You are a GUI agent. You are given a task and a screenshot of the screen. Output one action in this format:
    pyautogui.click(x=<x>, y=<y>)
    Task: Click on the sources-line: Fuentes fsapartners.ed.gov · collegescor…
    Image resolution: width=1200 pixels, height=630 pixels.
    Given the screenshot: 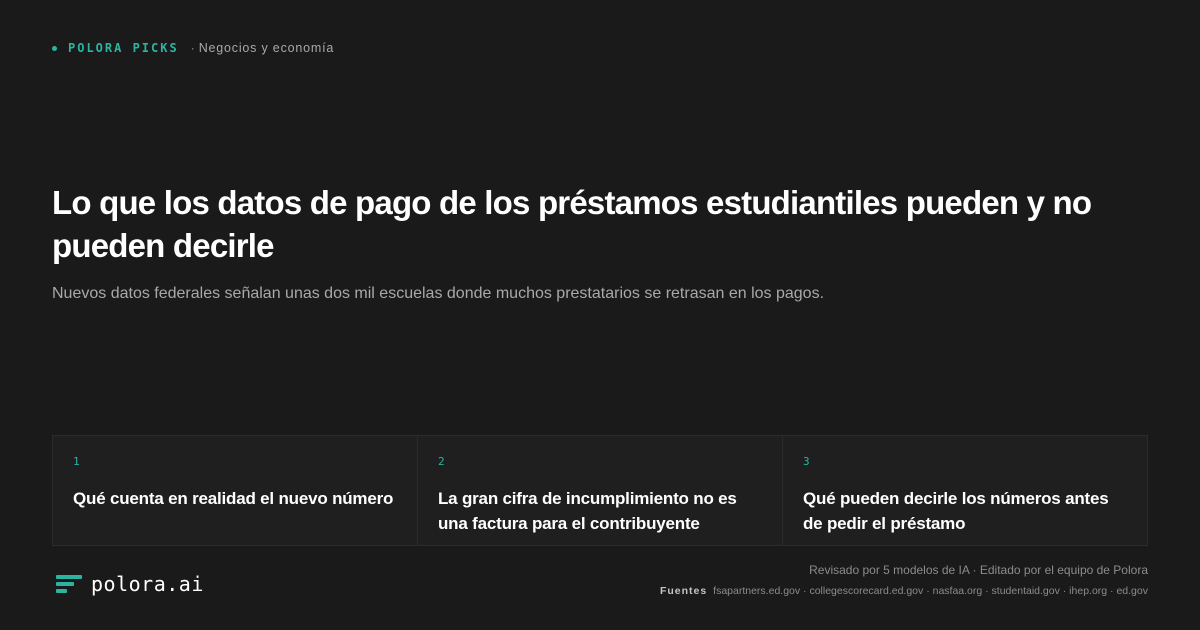 What is the action you would take?
    pyautogui.click(x=904, y=591)
    